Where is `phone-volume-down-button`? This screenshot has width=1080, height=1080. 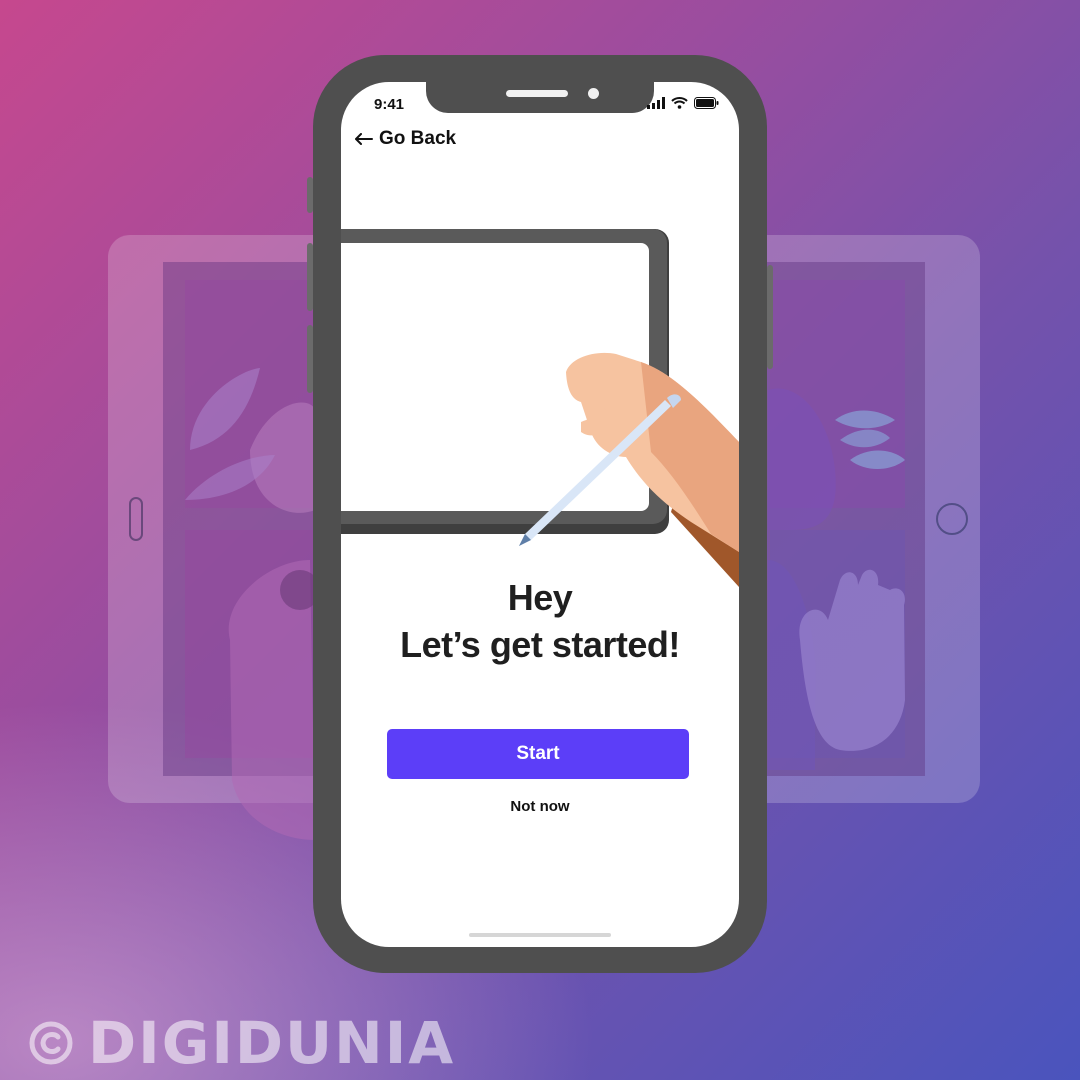 phone-volume-down-button is located at coordinates (310, 359).